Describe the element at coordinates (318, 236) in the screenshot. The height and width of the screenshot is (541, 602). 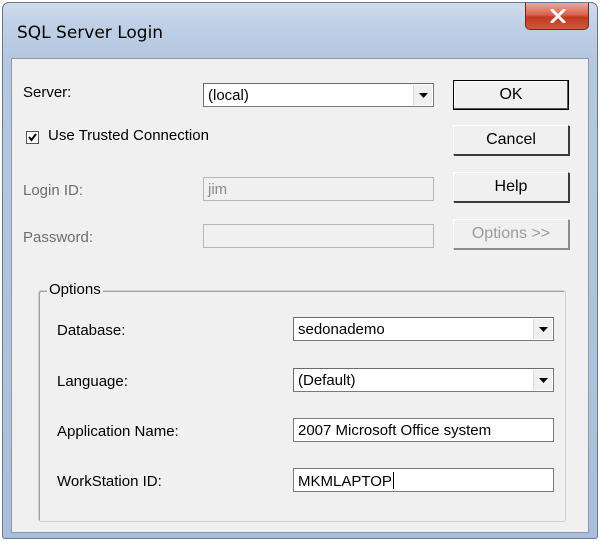
I see `password-field` at that location.